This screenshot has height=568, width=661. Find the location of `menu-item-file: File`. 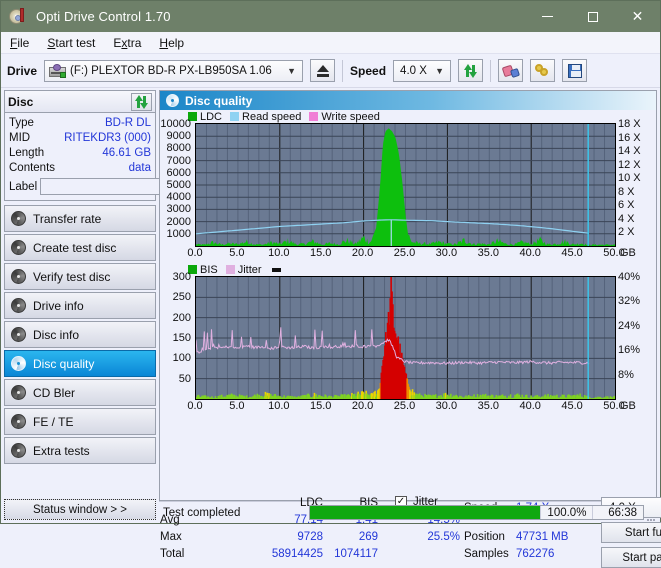

menu-item-file: File is located at coordinates (19, 43).